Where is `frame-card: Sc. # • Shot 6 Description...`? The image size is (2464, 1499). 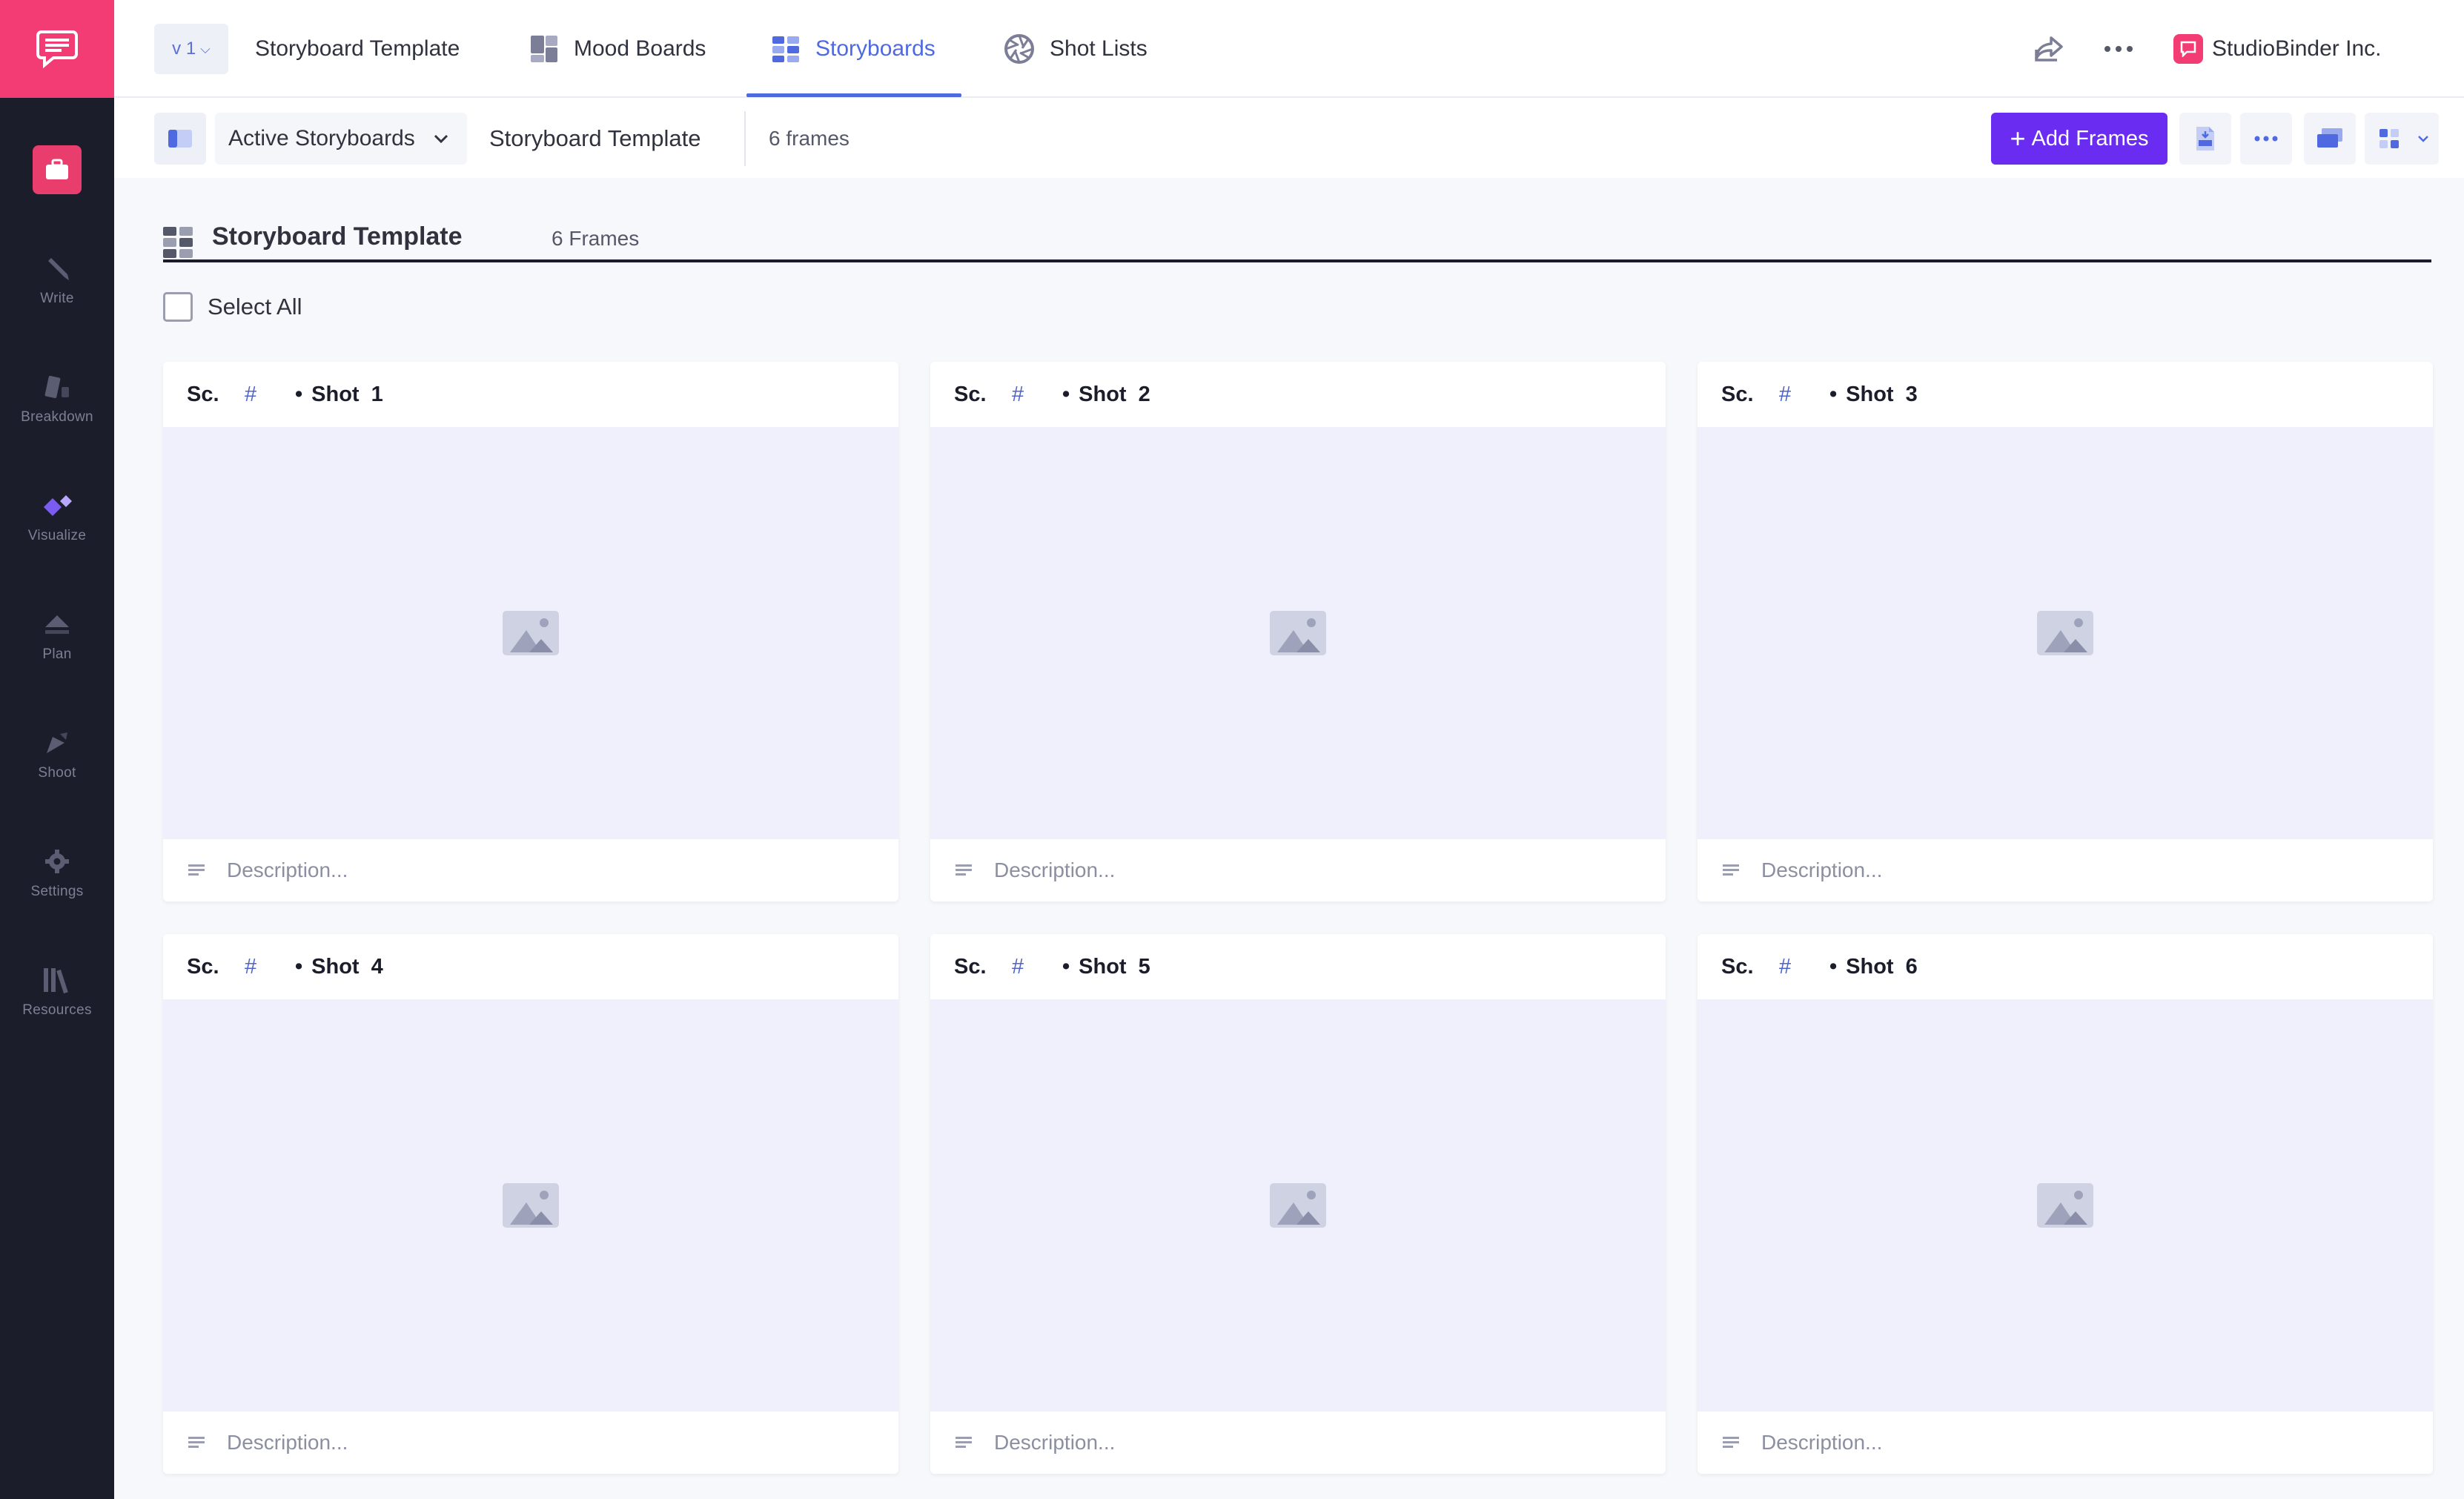 frame-card: Sc. # • Shot 6 Description... is located at coordinates (2065, 1204).